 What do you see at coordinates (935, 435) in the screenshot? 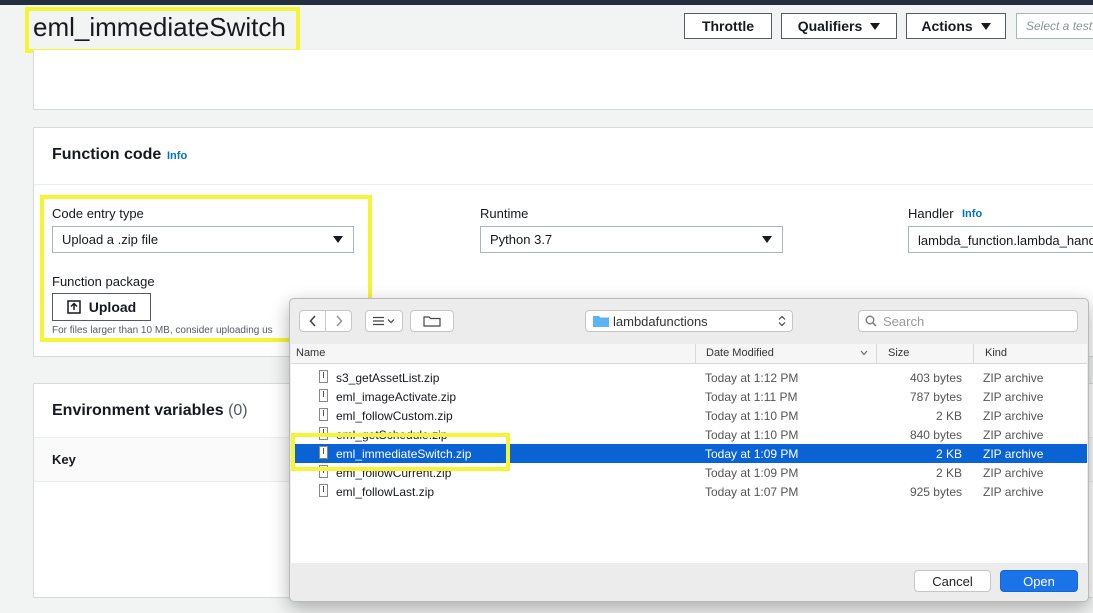
I see `file-size: 840 bytes` at bounding box center [935, 435].